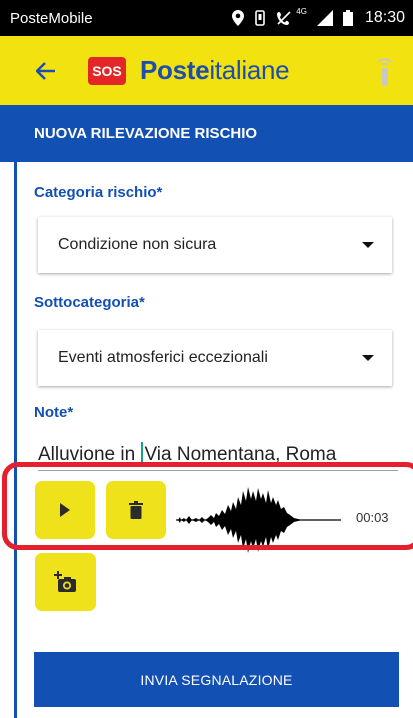 This screenshot has width=413, height=718. I want to click on add-photo-icon, so click(64, 581).